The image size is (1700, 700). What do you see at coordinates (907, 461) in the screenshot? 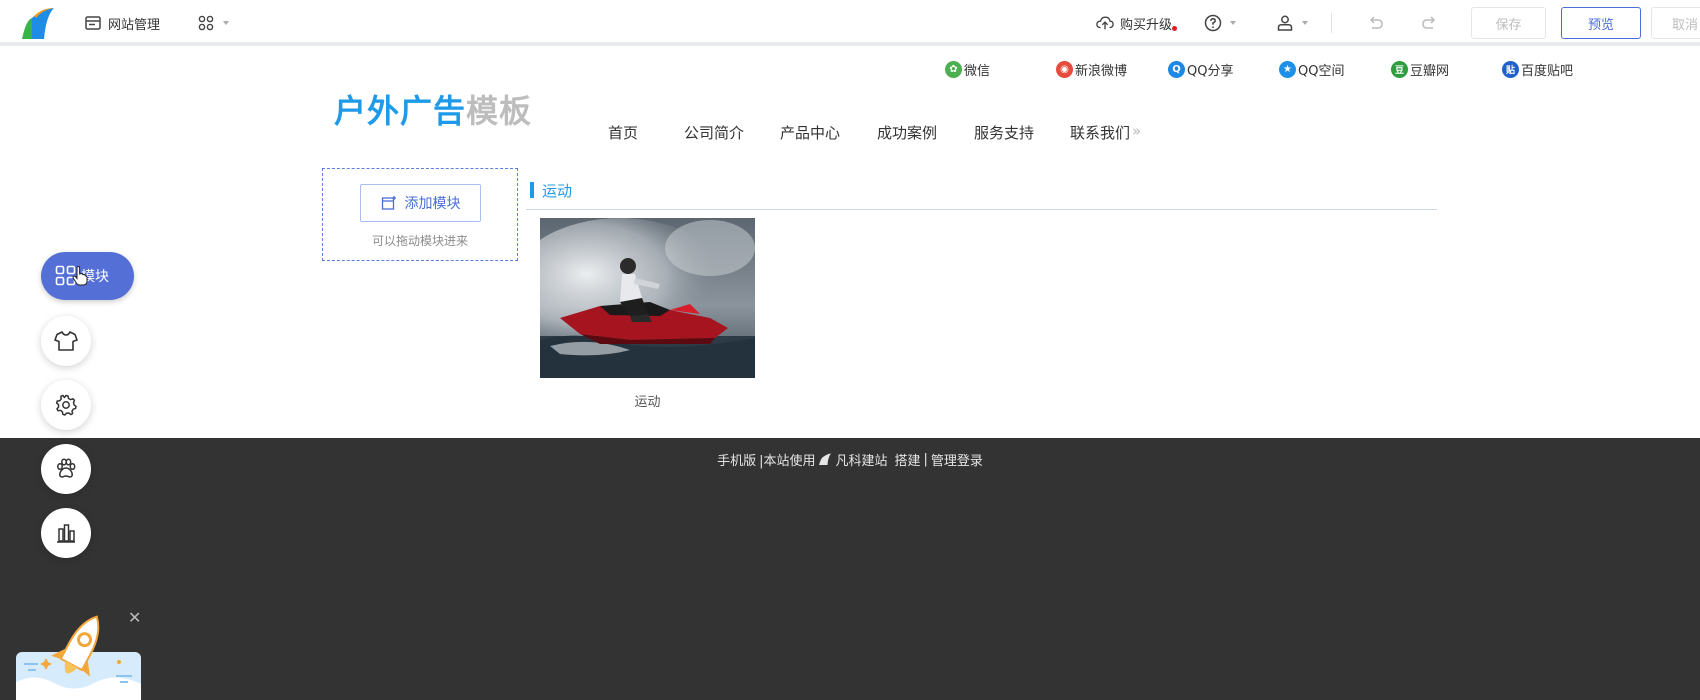
I see `footer-build-text: 搭建` at bounding box center [907, 461].